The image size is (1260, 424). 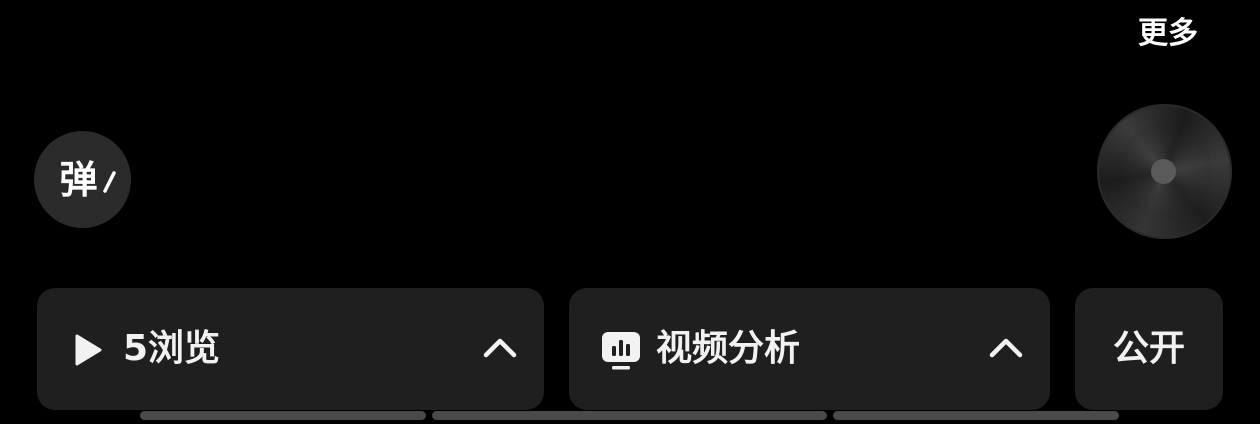 I want to click on music-disc-button, so click(x=1164, y=171).